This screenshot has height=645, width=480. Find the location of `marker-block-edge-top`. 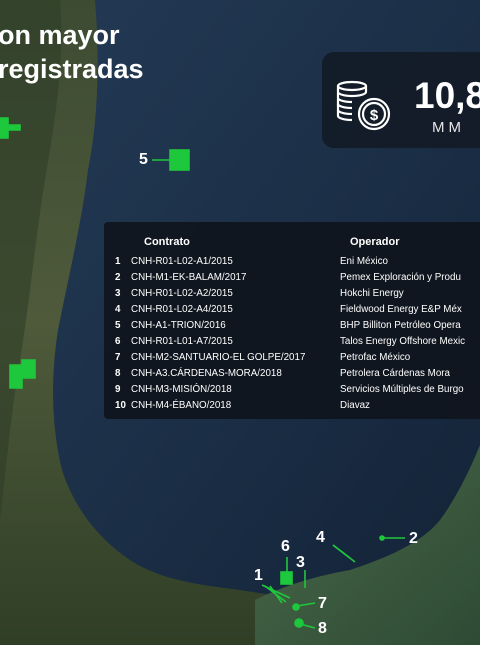

marker-block-edge-top is located at coordinates (10, 128).